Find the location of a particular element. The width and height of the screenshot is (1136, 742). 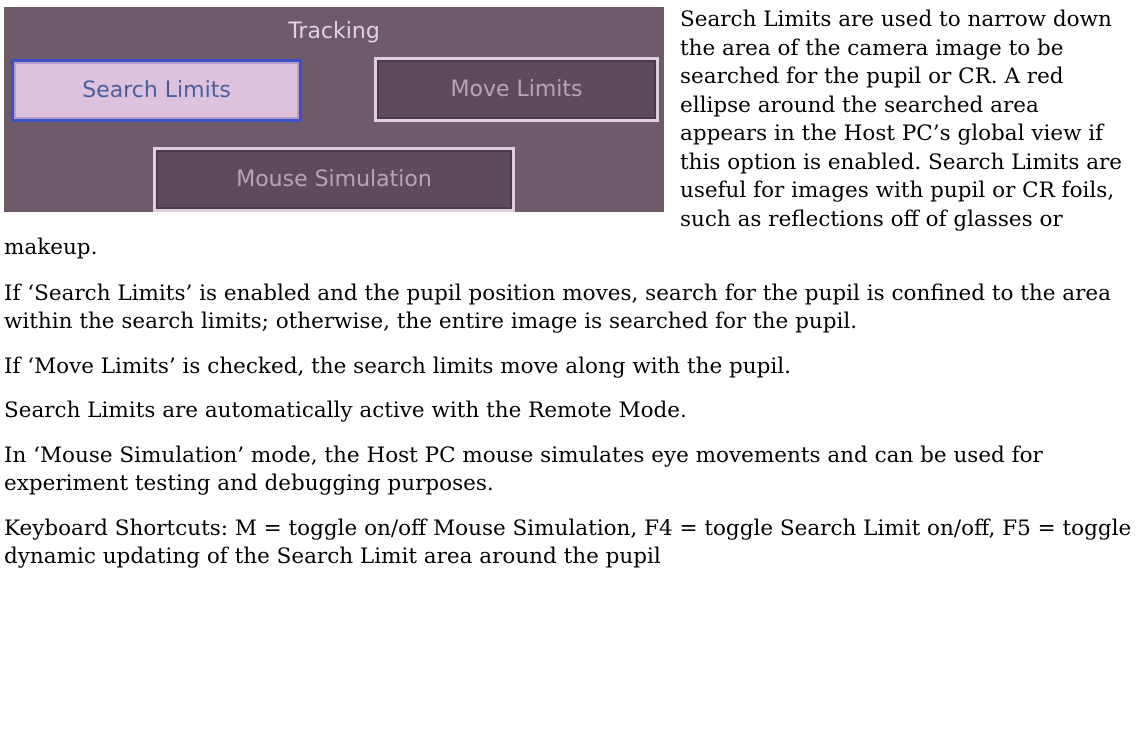

search-limits-button: Search Limits is located at coordinates (156, 90).